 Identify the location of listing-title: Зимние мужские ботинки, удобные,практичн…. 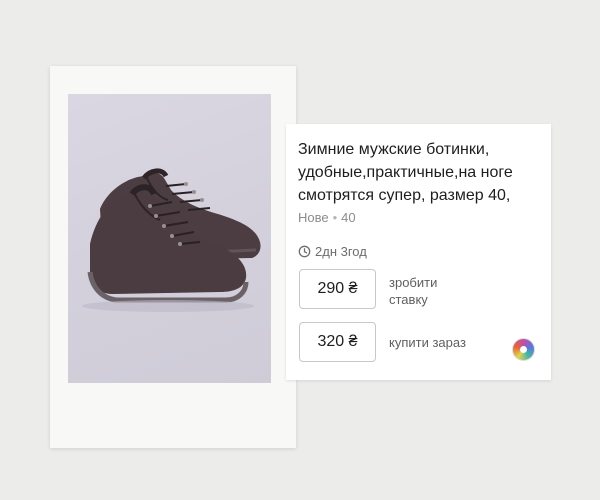
(423, 172).